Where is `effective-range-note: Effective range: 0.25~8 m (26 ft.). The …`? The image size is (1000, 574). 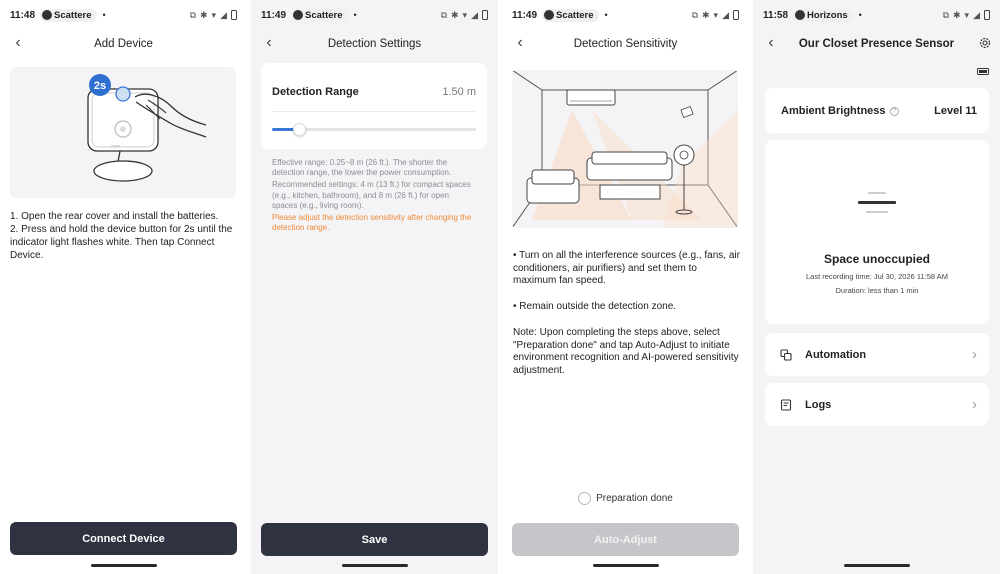 effective-range-note: Effective range: 0.25~8 m (26 ft.). The … is located at coordinates (362, 168).